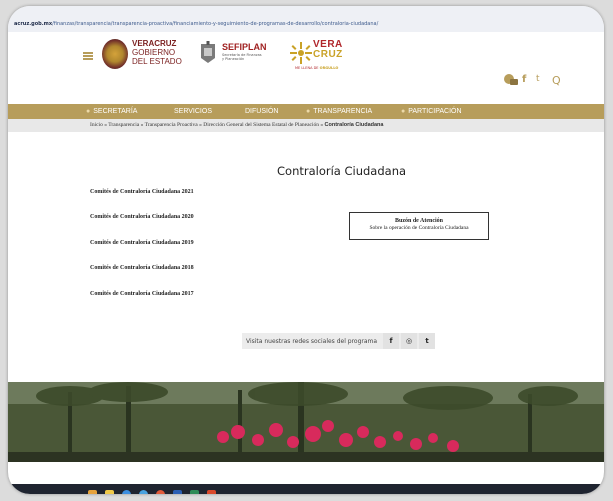  What do you see at coordinates (418, 221) in the screenshot?
I see `buzon-title: Buzón de Atención` at bounding box center [418, 221].